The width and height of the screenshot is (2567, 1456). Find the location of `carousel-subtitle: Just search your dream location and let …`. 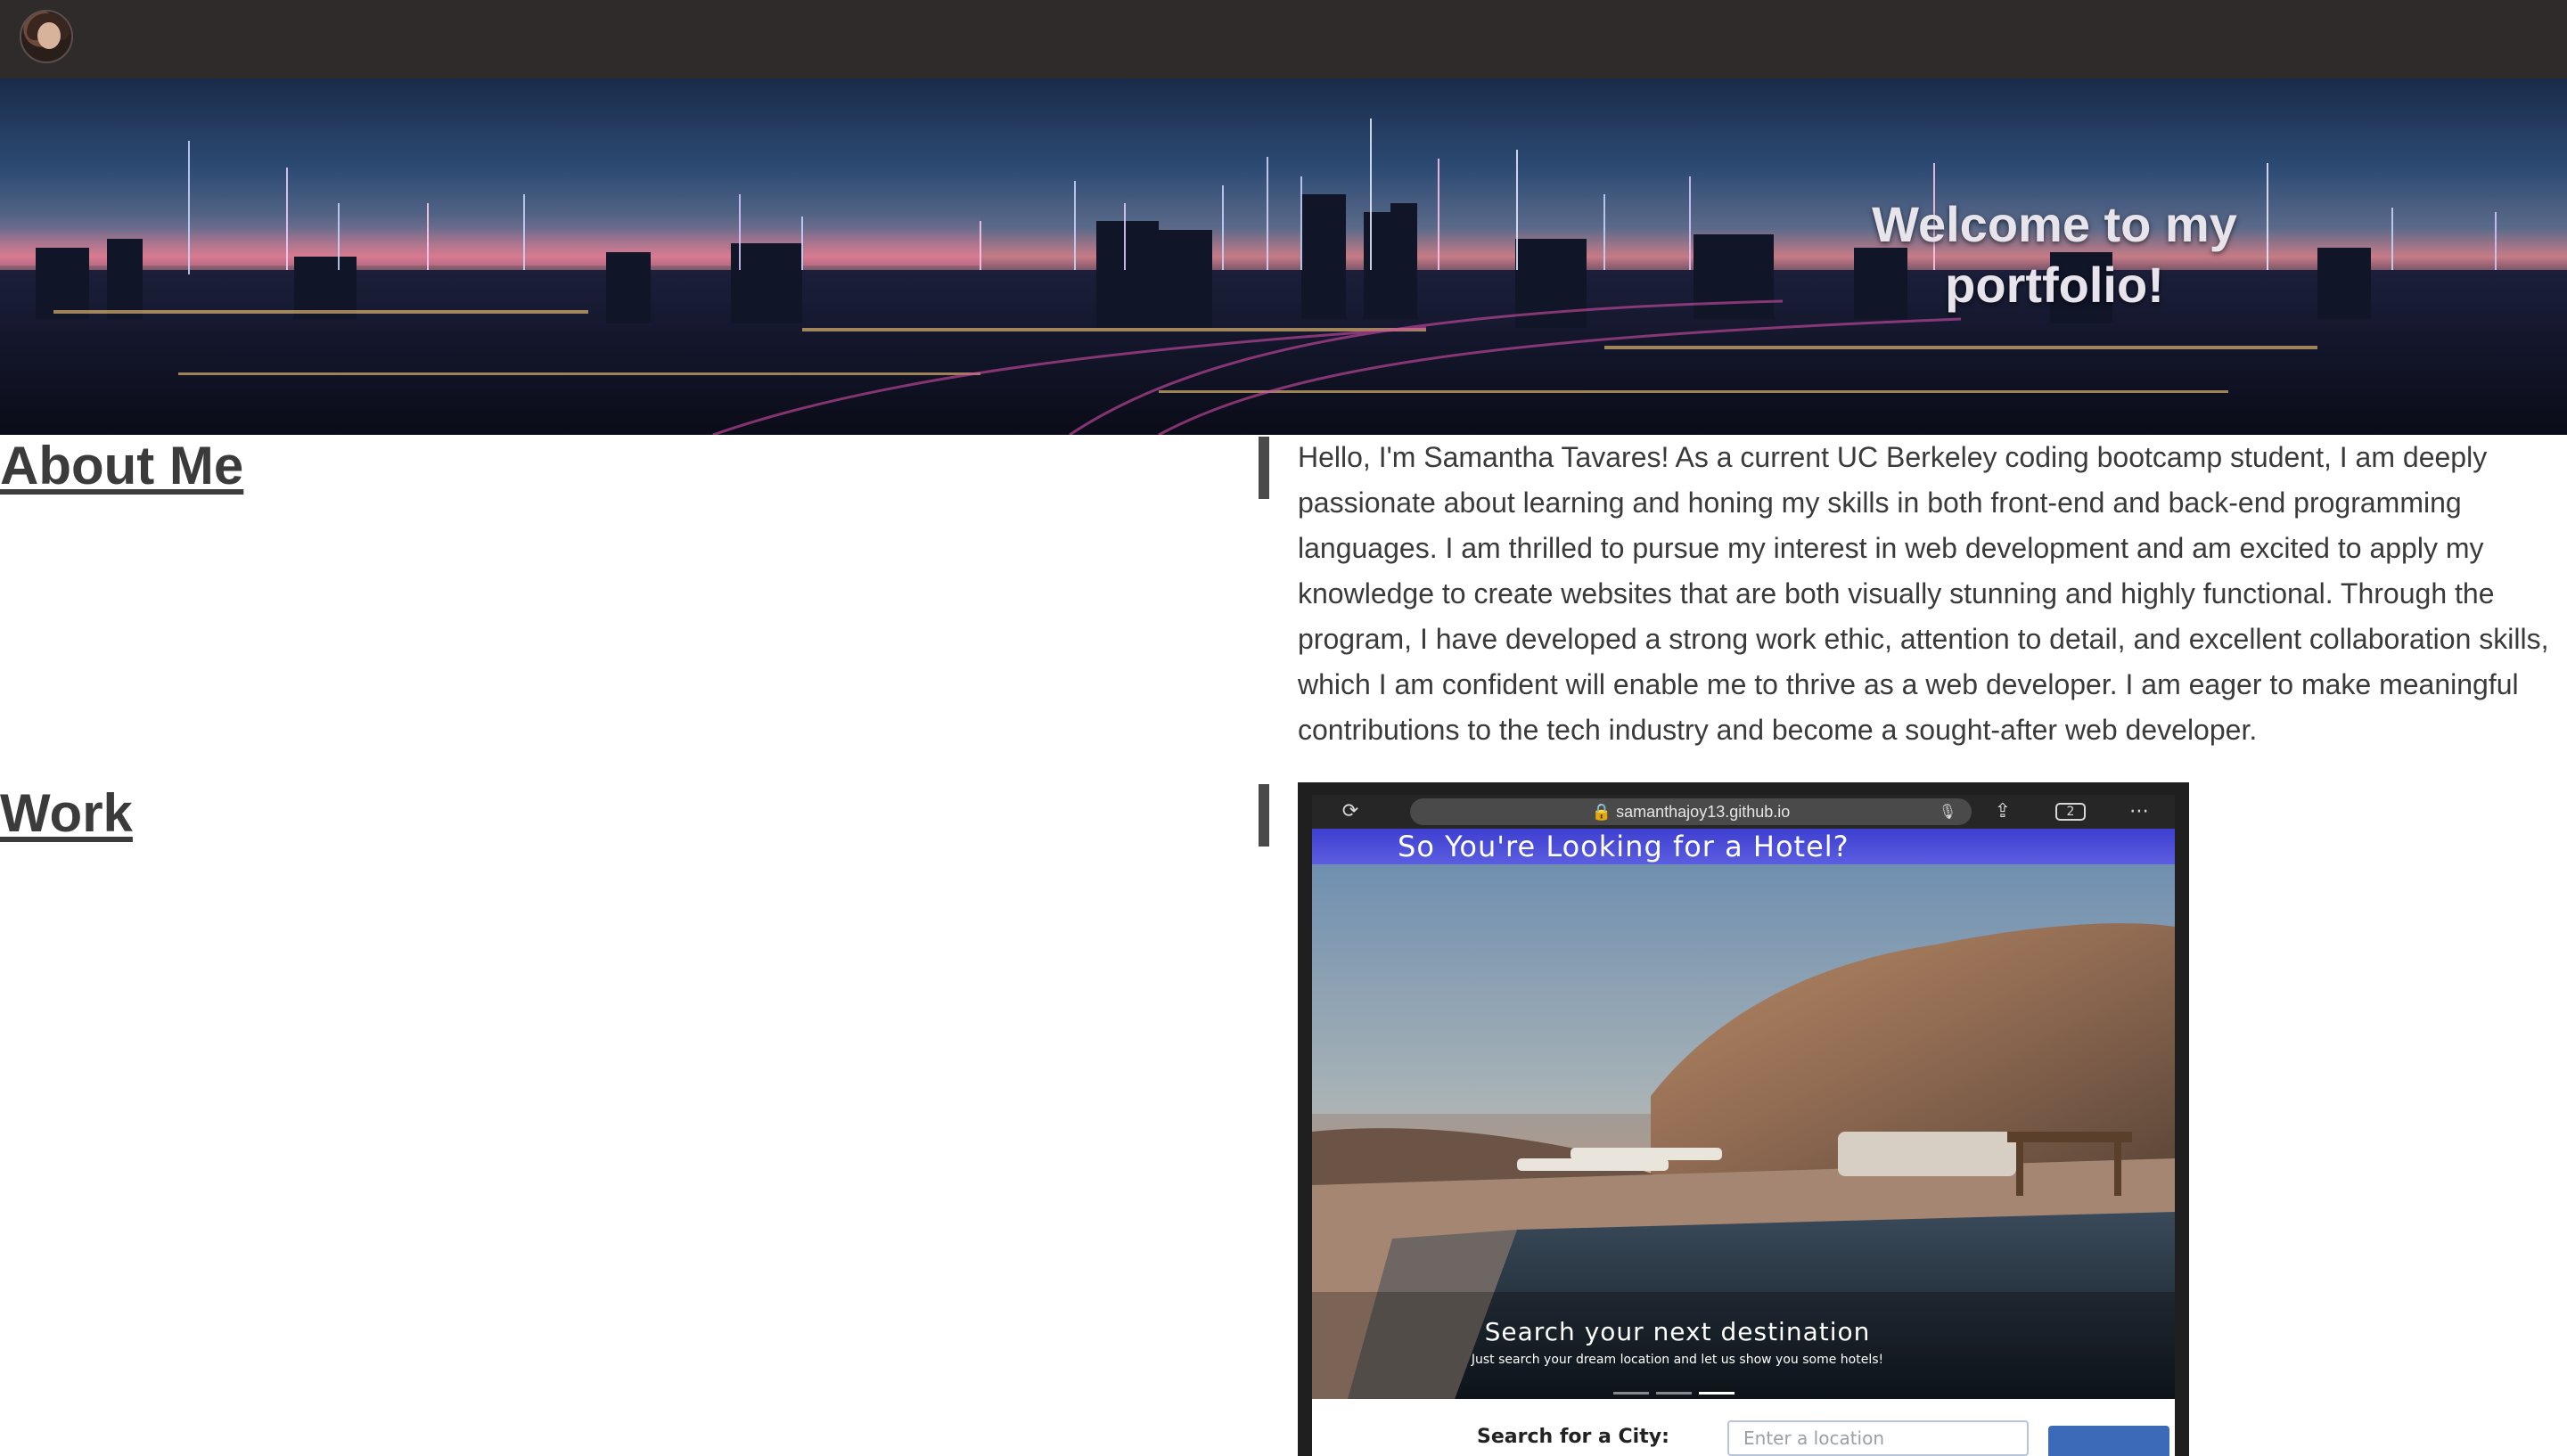

carousel-subtitle: Just search your dream location and let … is located at coordinates (1677, 1360).